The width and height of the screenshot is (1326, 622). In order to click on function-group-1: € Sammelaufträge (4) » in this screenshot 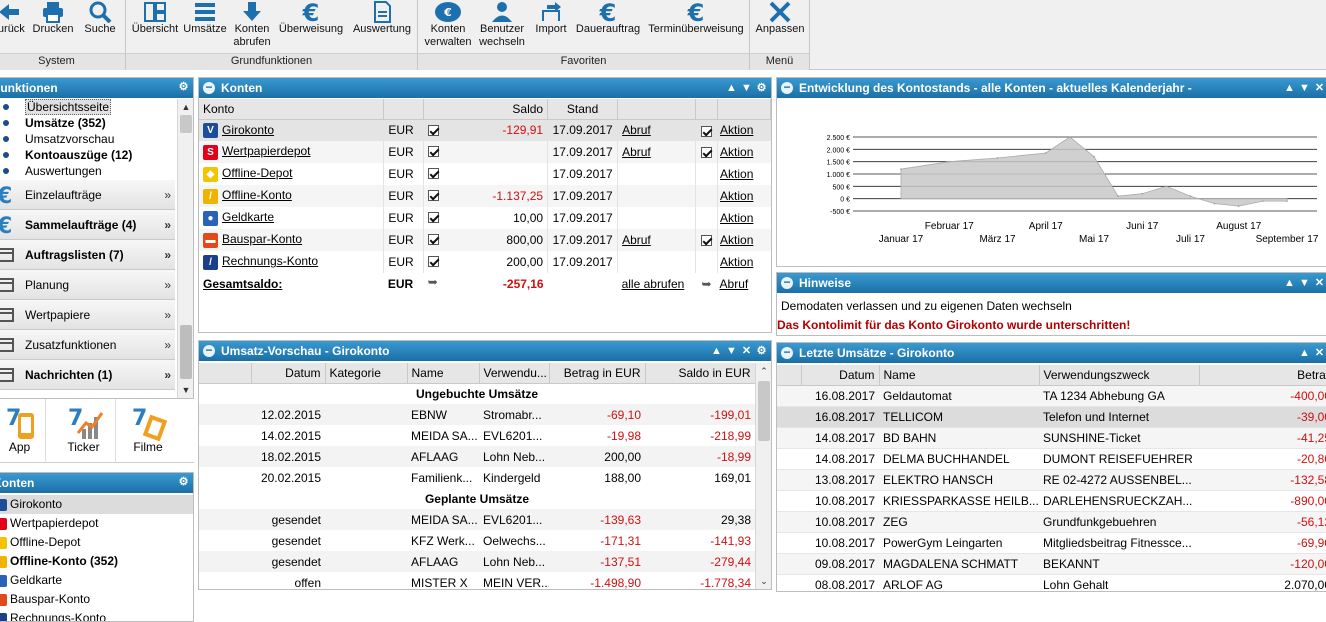, I will do `click(87, 225)`.